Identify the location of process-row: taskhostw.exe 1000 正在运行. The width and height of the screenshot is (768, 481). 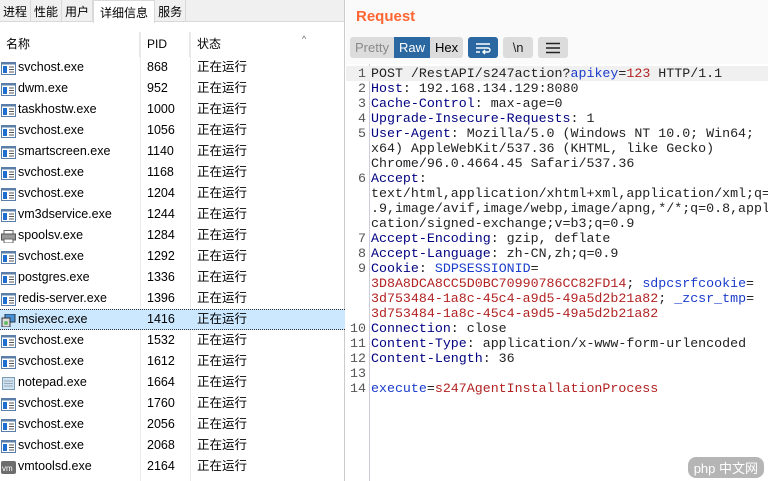
(172, 109).